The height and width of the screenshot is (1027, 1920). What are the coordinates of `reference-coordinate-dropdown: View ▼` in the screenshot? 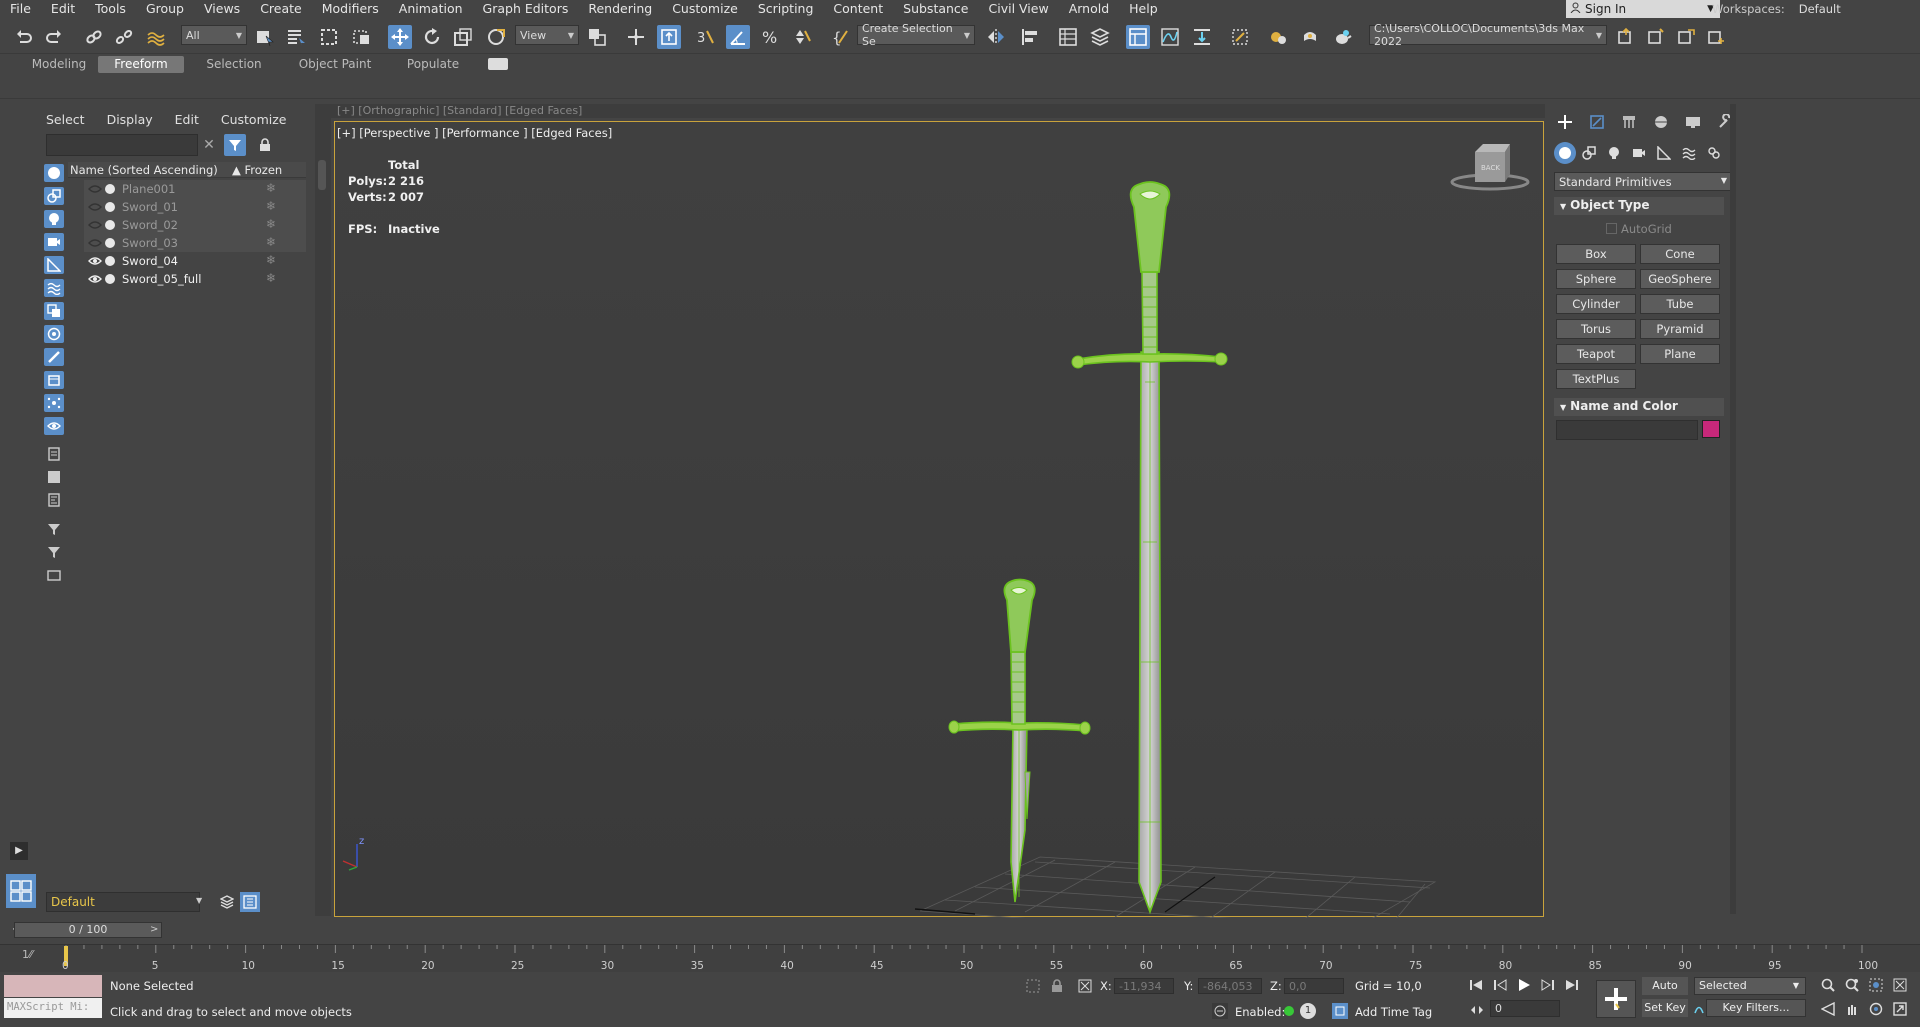 It's located at (547, 35).